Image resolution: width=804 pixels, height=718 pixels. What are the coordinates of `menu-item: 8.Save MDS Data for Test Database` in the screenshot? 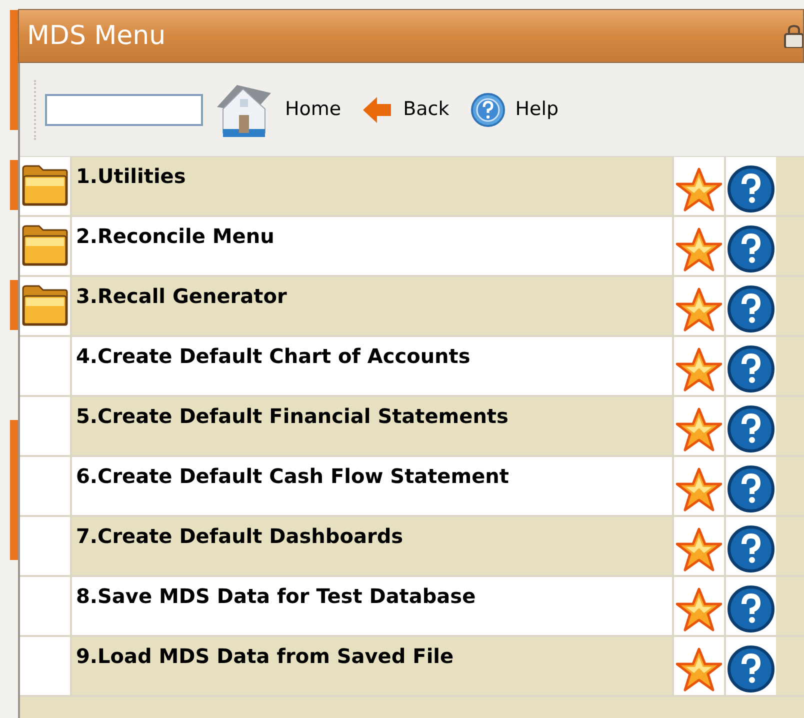 It's located at (372, 606).